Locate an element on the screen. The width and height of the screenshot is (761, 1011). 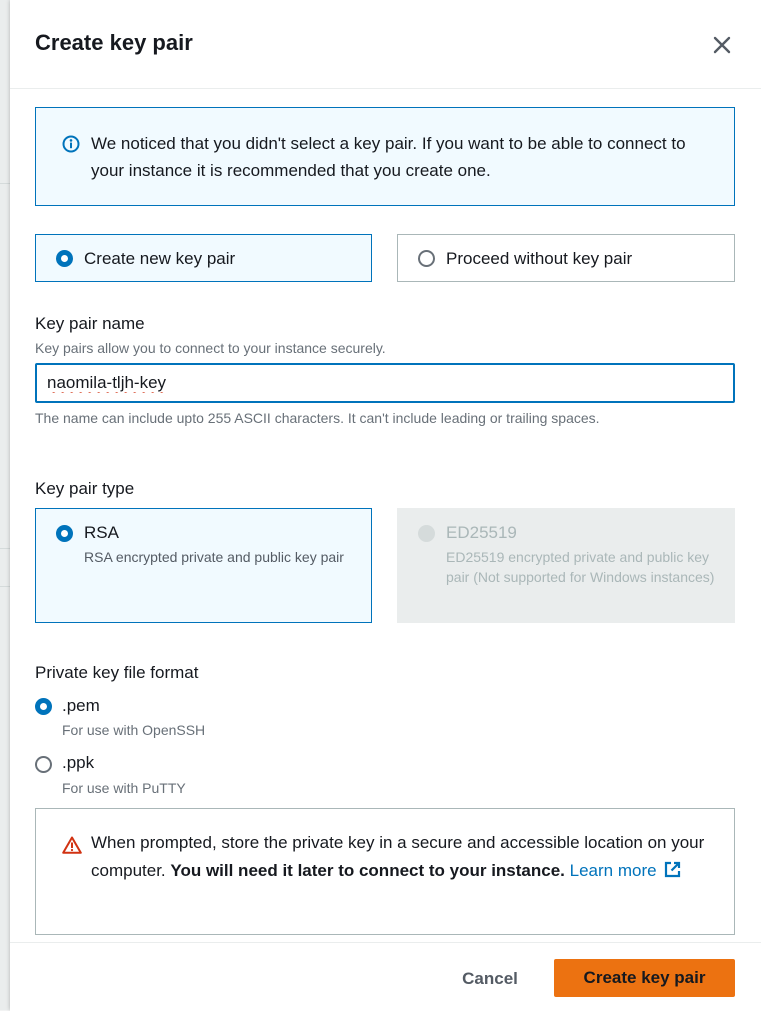
option-label: Create new key pair is located at coordinates (160, 258).